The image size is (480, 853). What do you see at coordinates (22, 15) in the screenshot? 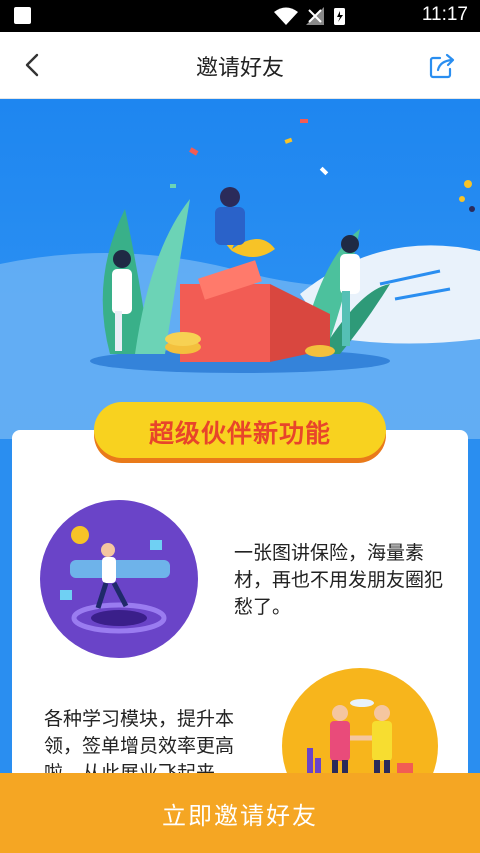
I see `notification-icon` at bounding box center [22, 15].